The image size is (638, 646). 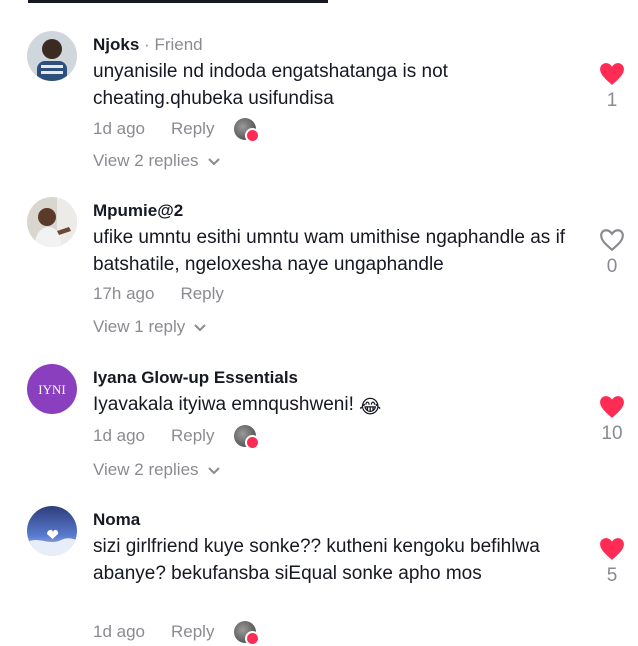 I want to click on comment-text: Iyavakala ityiwa emnqushweni! 😂, so click(x=338, y=406).